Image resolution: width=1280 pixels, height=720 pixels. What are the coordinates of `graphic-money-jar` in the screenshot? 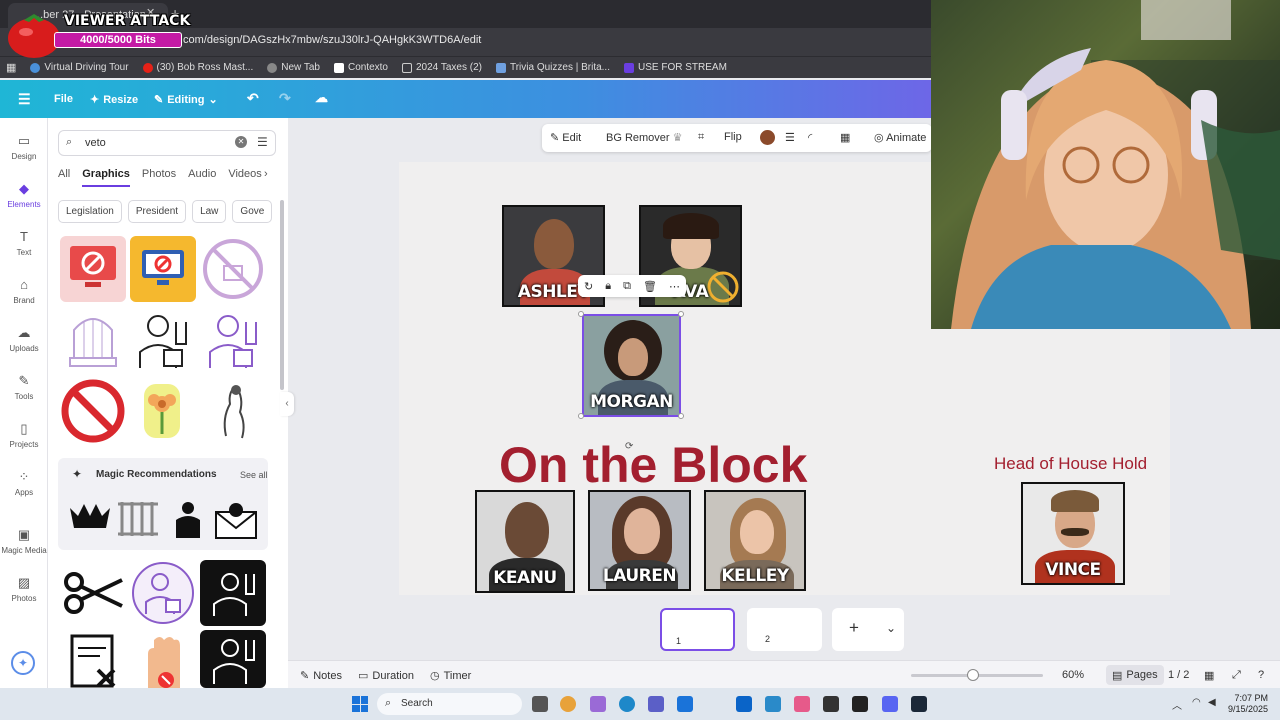 It's located at (93, 341).